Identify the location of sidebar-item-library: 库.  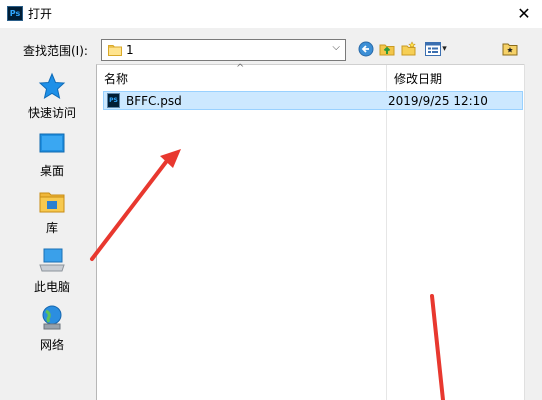
(52, 215).